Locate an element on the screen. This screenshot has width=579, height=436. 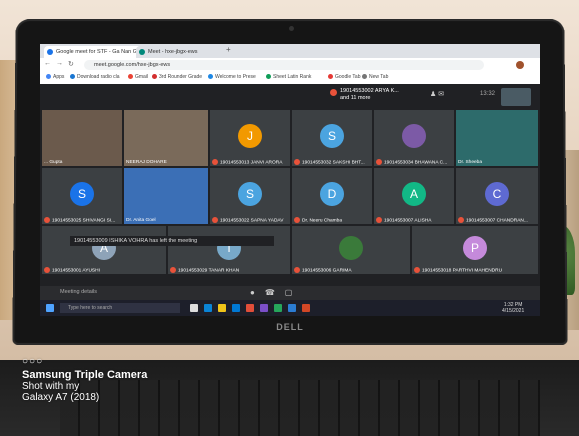
meet-controls: ●☎▢ is located at coordinates (276, 292).